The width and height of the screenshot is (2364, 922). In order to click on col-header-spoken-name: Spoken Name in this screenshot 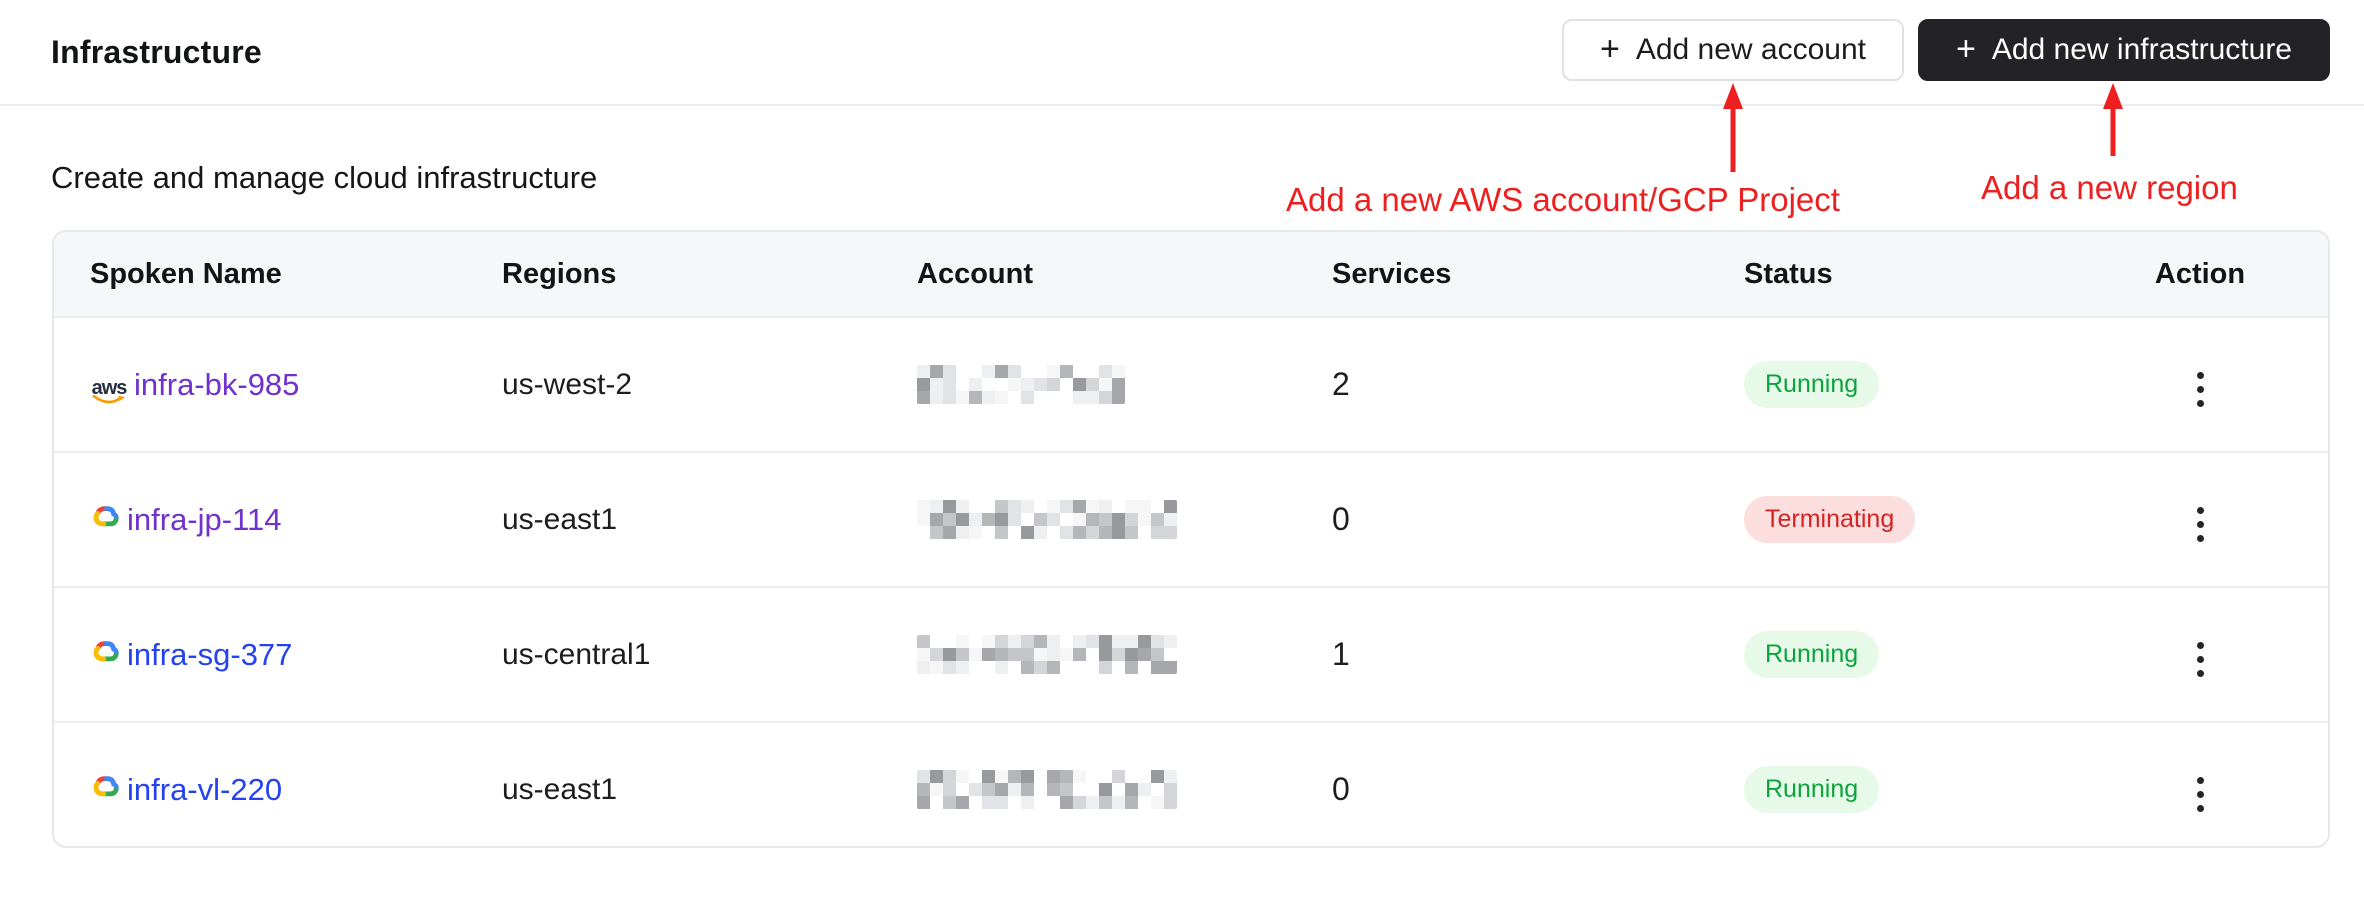, I will do `click(260, 274)`.